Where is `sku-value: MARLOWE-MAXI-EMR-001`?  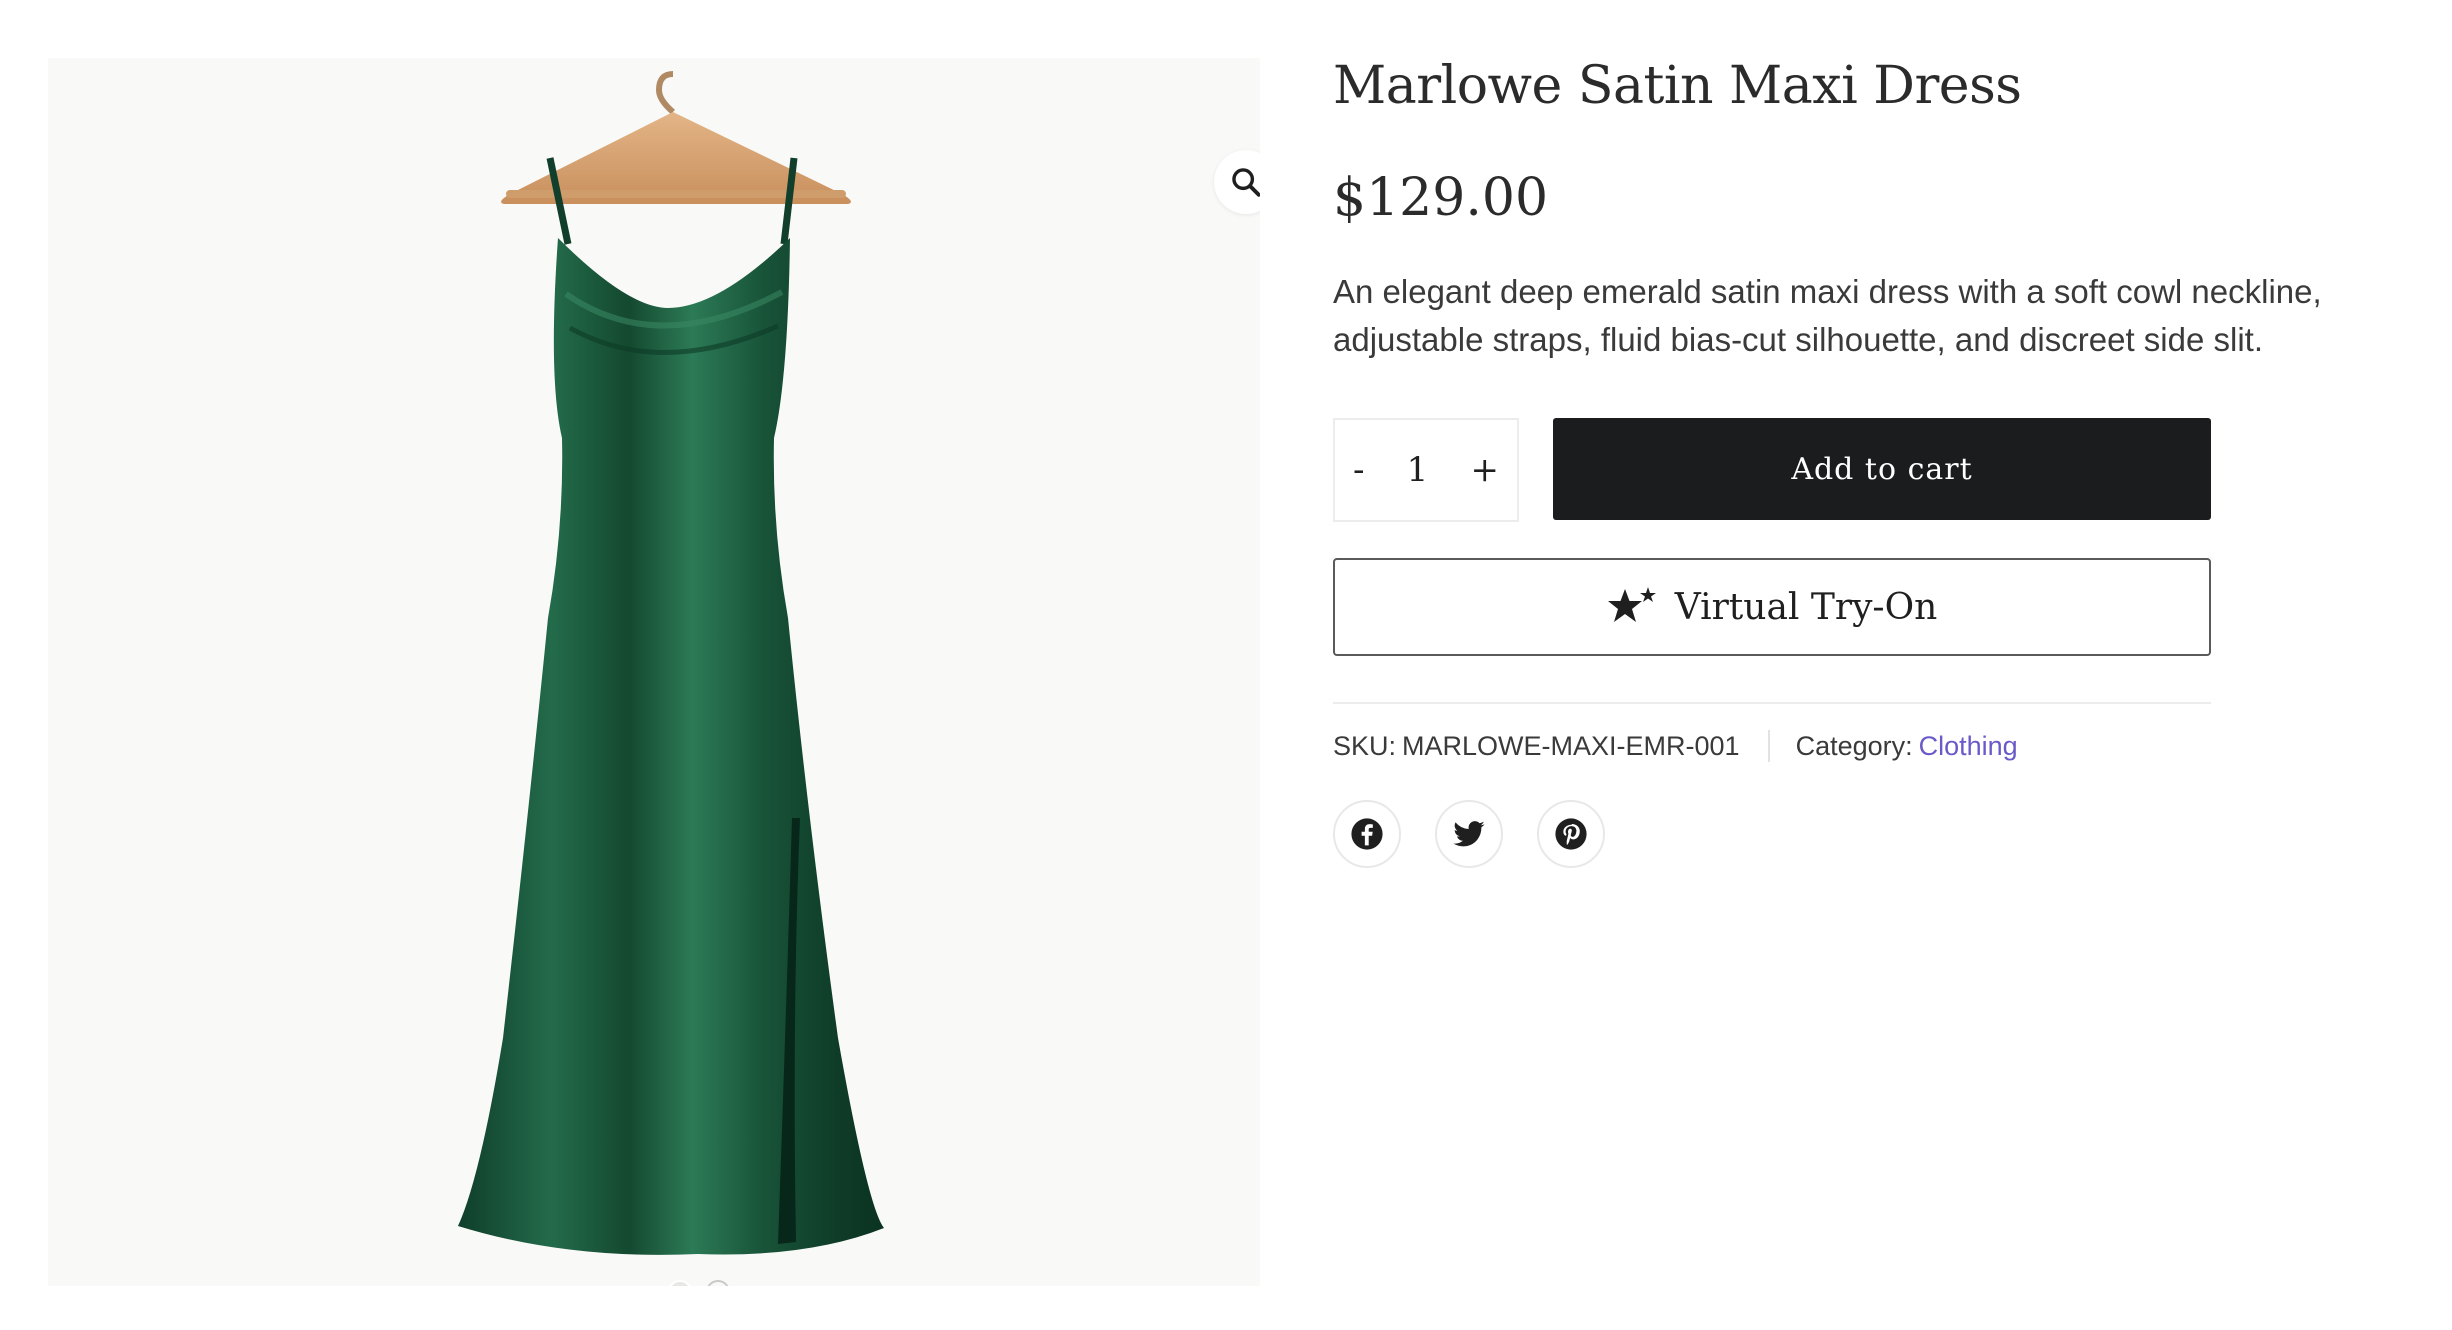 sku-value: MARLOWE-MAXI-EMR-001 is located at coordinates (1571, 745).